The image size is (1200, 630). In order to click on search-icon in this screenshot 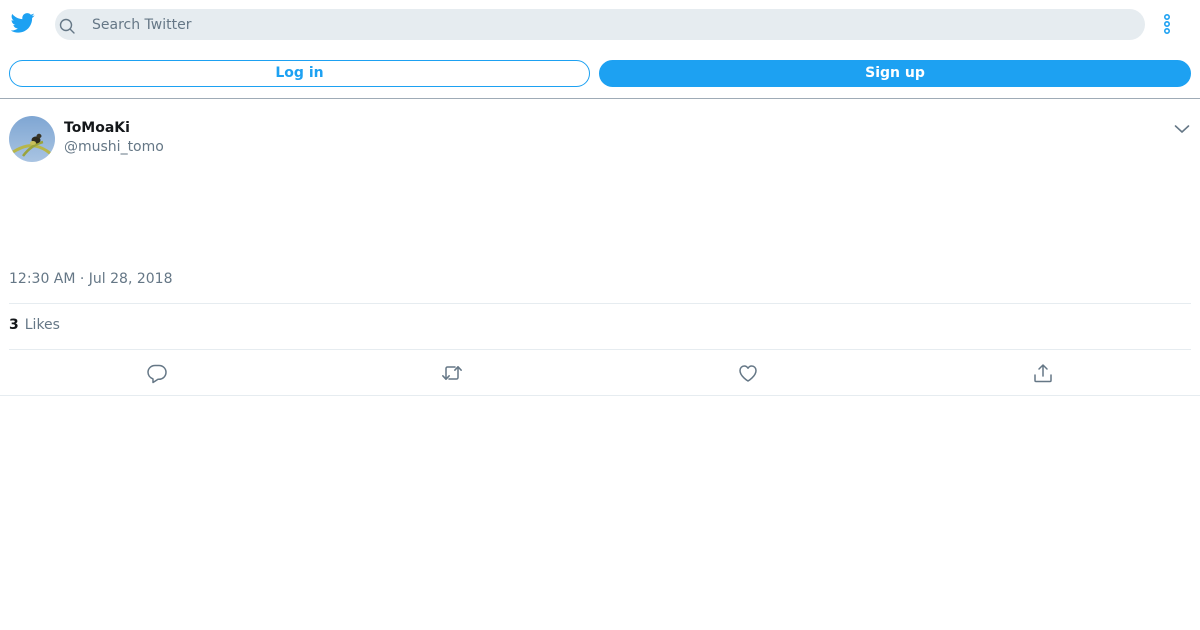, I will do `click(67, 26)`.